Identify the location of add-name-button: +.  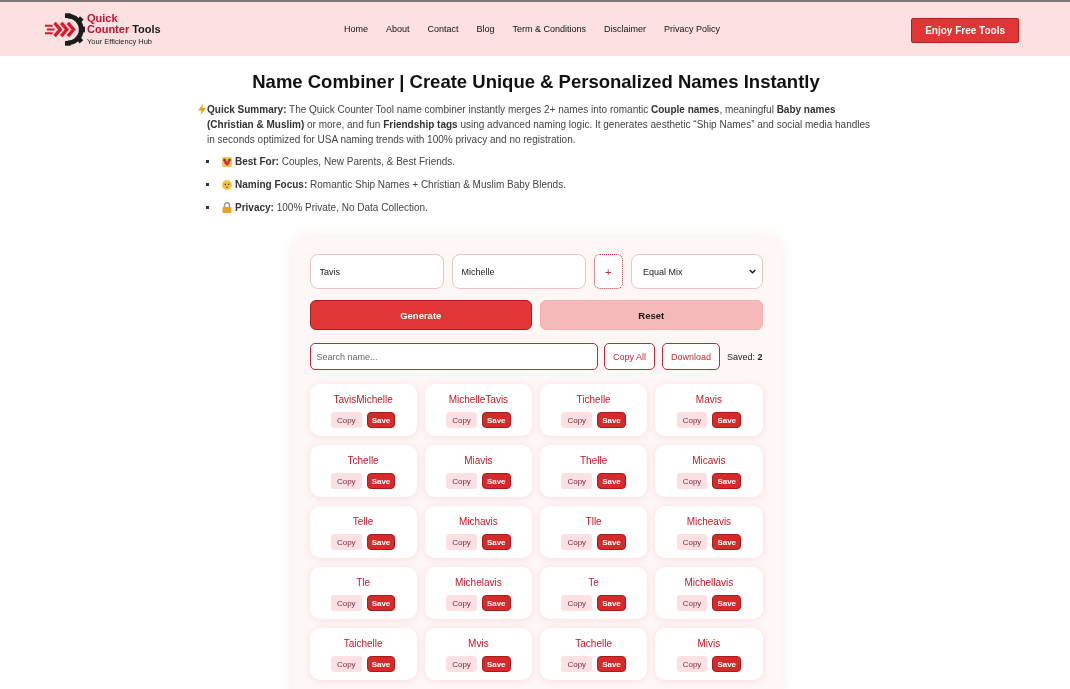
(608, 271).